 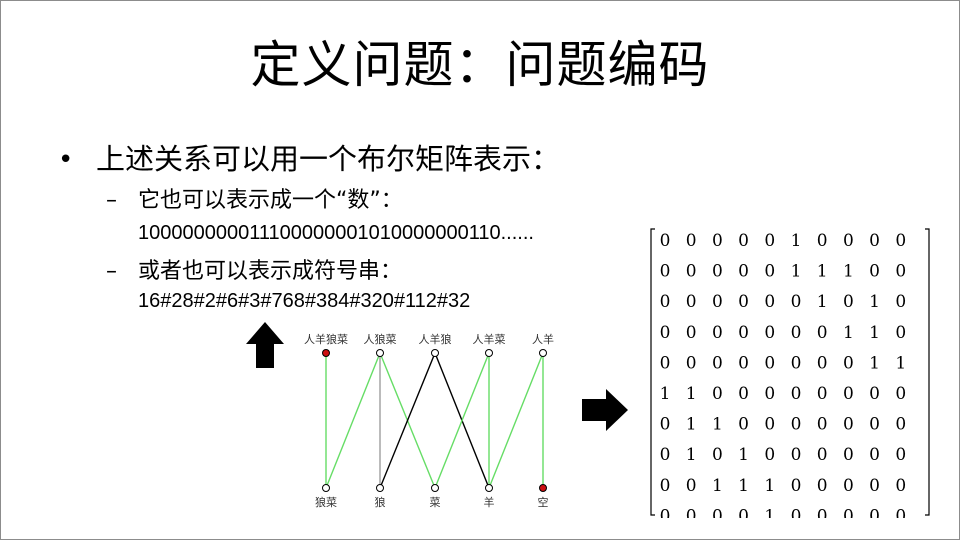 I want to click on graph-node-top-label: 人羊狼菜, so click(x=326, y=339).